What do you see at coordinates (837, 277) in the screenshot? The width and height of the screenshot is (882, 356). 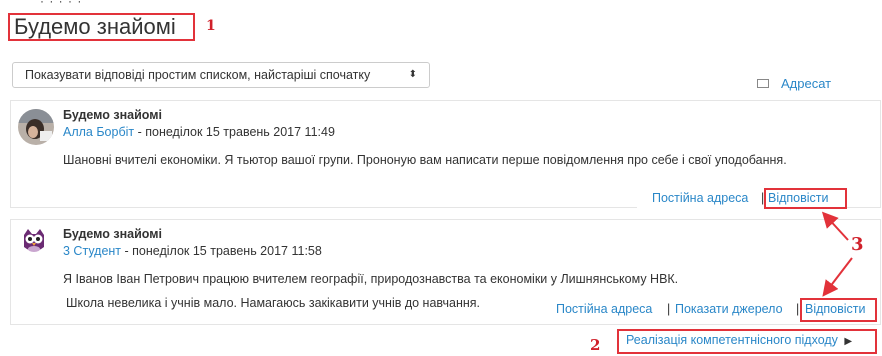 I see `arrow-to-second-reply` at bounding box center [837, 277].